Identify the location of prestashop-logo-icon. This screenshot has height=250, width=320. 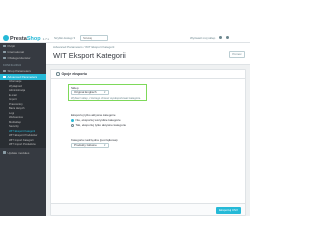
(6, 38).